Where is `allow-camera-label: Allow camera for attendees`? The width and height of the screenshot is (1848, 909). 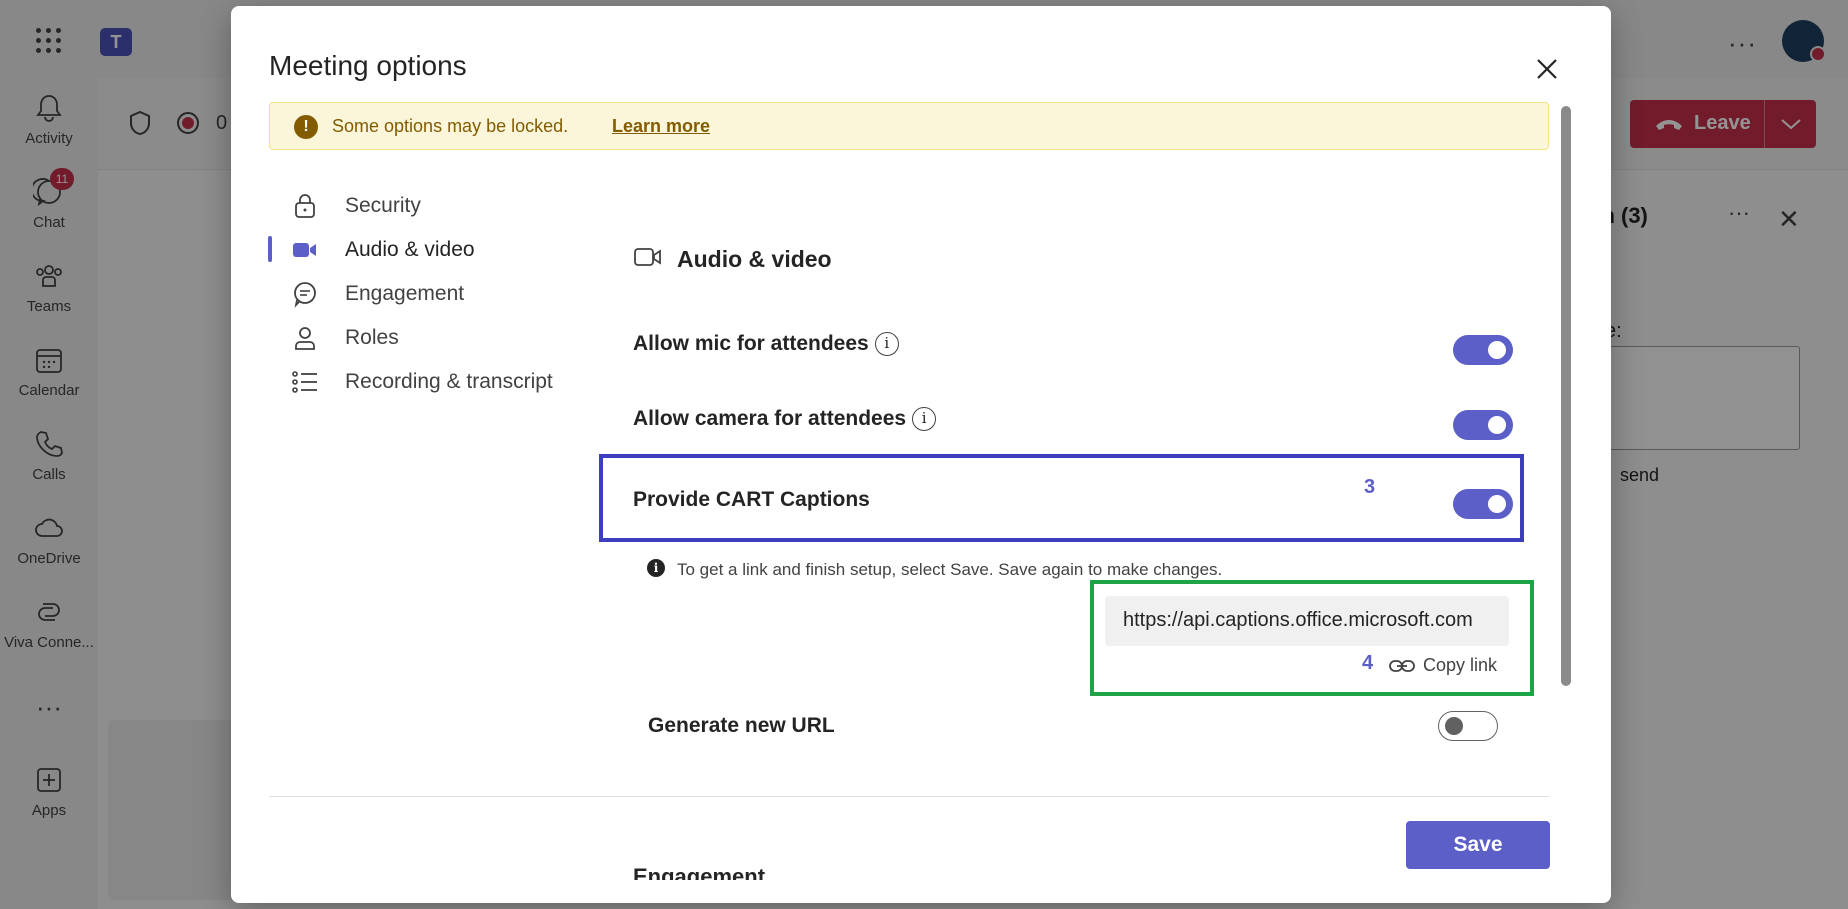 allow-camera-label: Allow camera for attendees is located at coordinates (770, 418).